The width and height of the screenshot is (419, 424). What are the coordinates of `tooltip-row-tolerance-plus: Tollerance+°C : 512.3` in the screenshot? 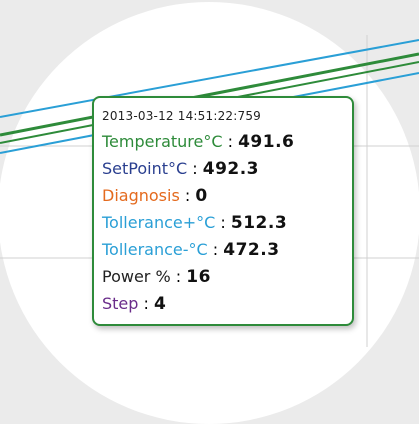 It's located at (195, 223).